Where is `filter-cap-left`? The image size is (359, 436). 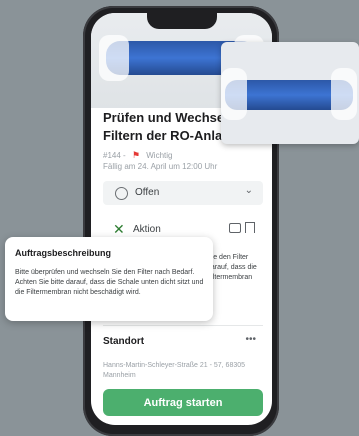
filter-cap-left is located at coordinates (114, 58).